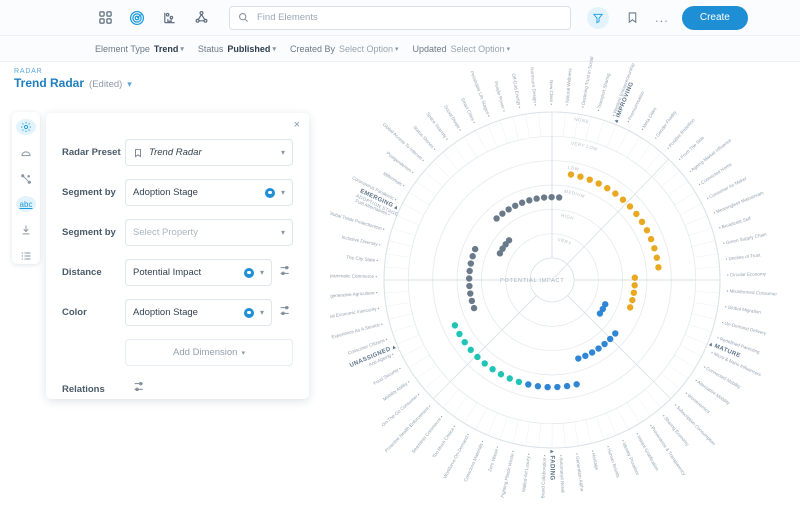  I want to click on radar-point-label: Programmatic Commerce ▪, so click(353, 276).